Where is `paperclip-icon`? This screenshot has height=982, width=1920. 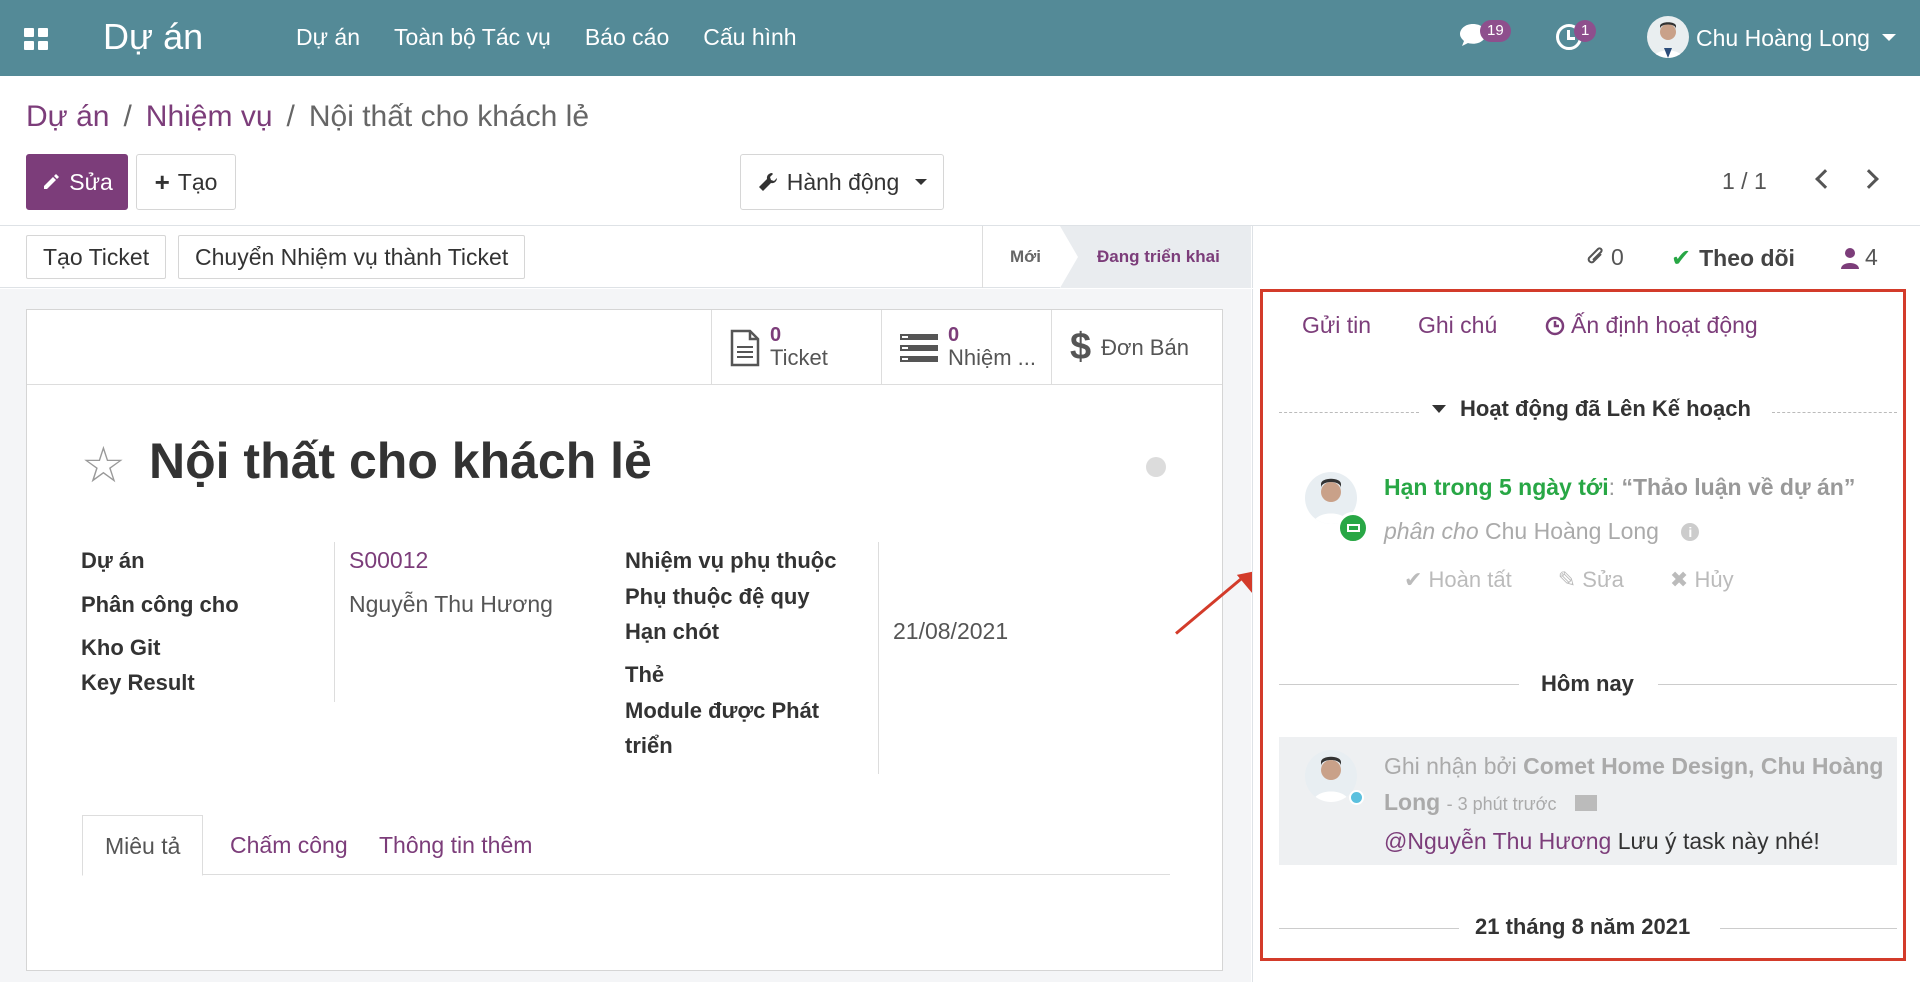
paperclip-icon is located at coordinates (1595, 254).